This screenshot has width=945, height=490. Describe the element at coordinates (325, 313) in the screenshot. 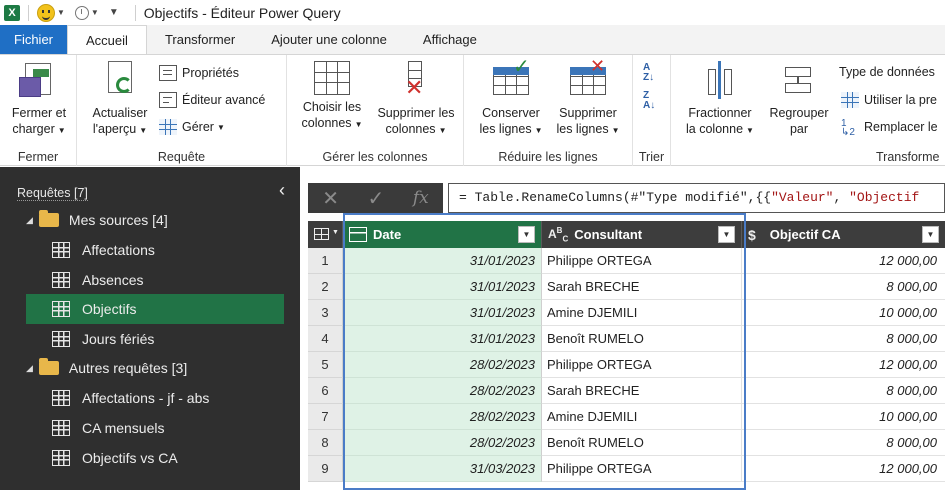

I see `row-number: 3` at that location.